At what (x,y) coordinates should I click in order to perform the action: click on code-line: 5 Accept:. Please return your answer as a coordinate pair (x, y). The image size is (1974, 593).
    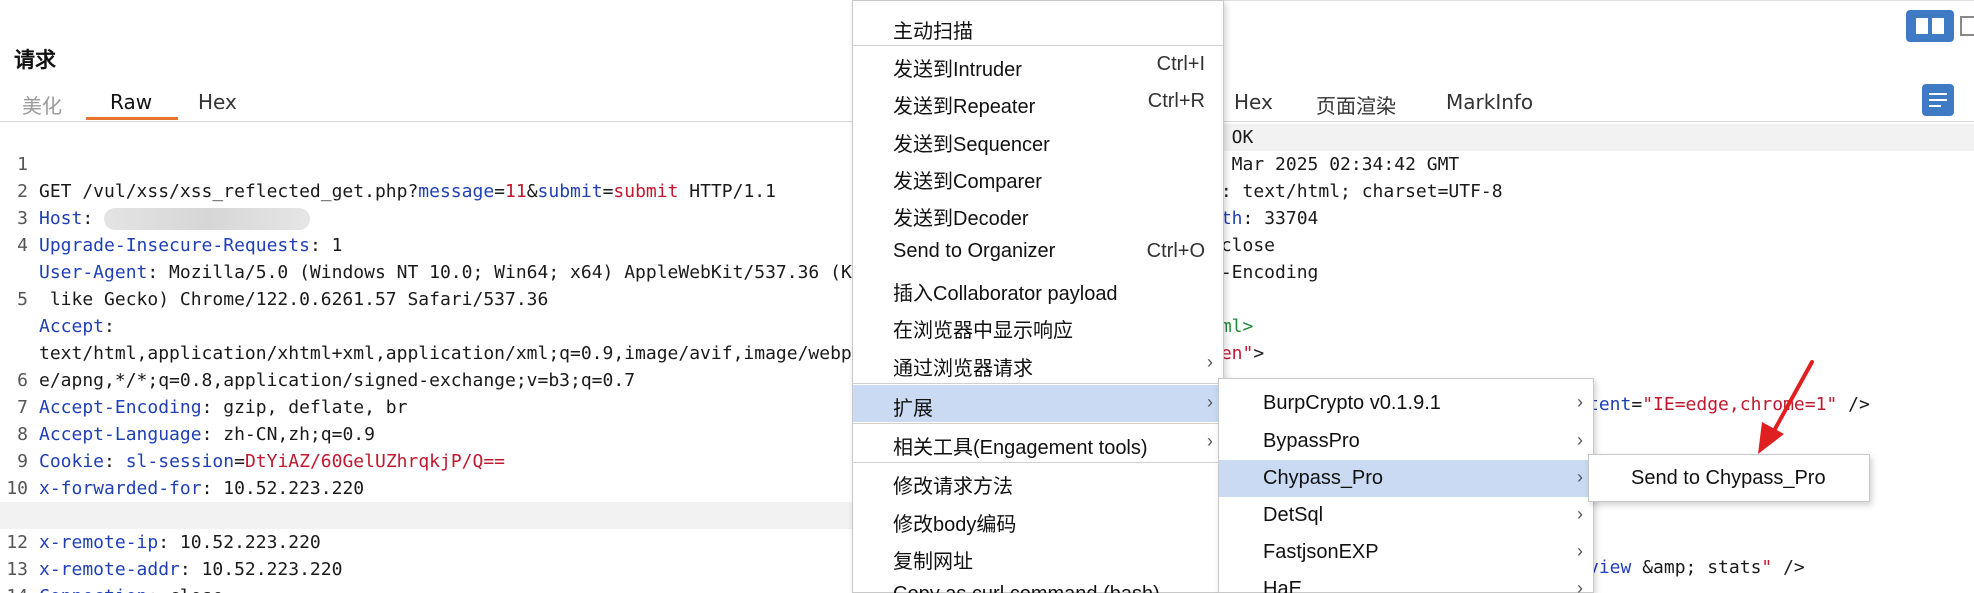
    Looking at the image, I should click on (430, 298).